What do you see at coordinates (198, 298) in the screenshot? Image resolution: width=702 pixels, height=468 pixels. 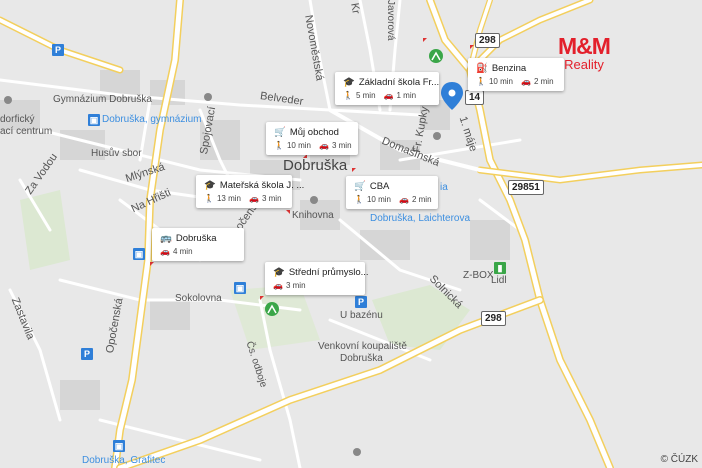 I see `street-label: Sokolovna` at bounding box center [198, 298].